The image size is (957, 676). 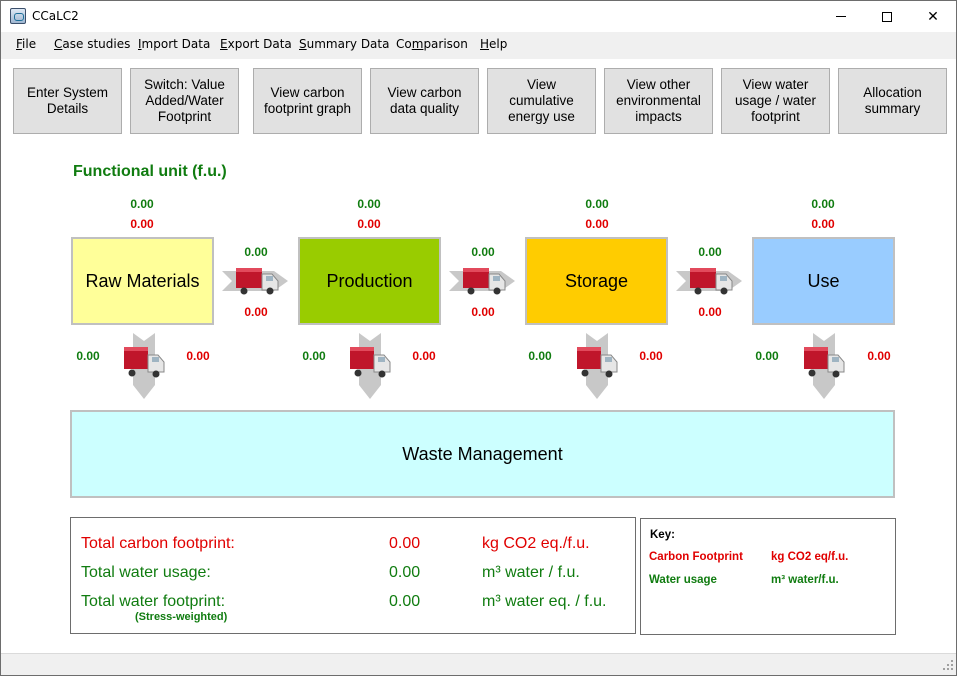 I want to click on title-bar: CCaLC2 ✕, so click(x=478, y=16).